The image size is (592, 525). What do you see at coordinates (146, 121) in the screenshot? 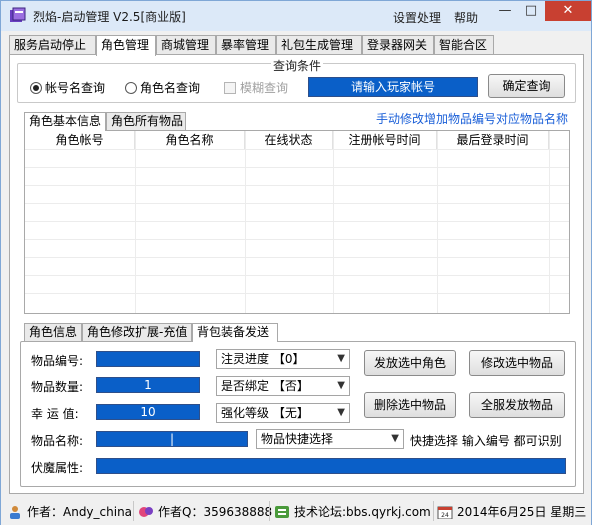
I see `tab-role-items: 角色所有物品` at bounding box center [146, 121].